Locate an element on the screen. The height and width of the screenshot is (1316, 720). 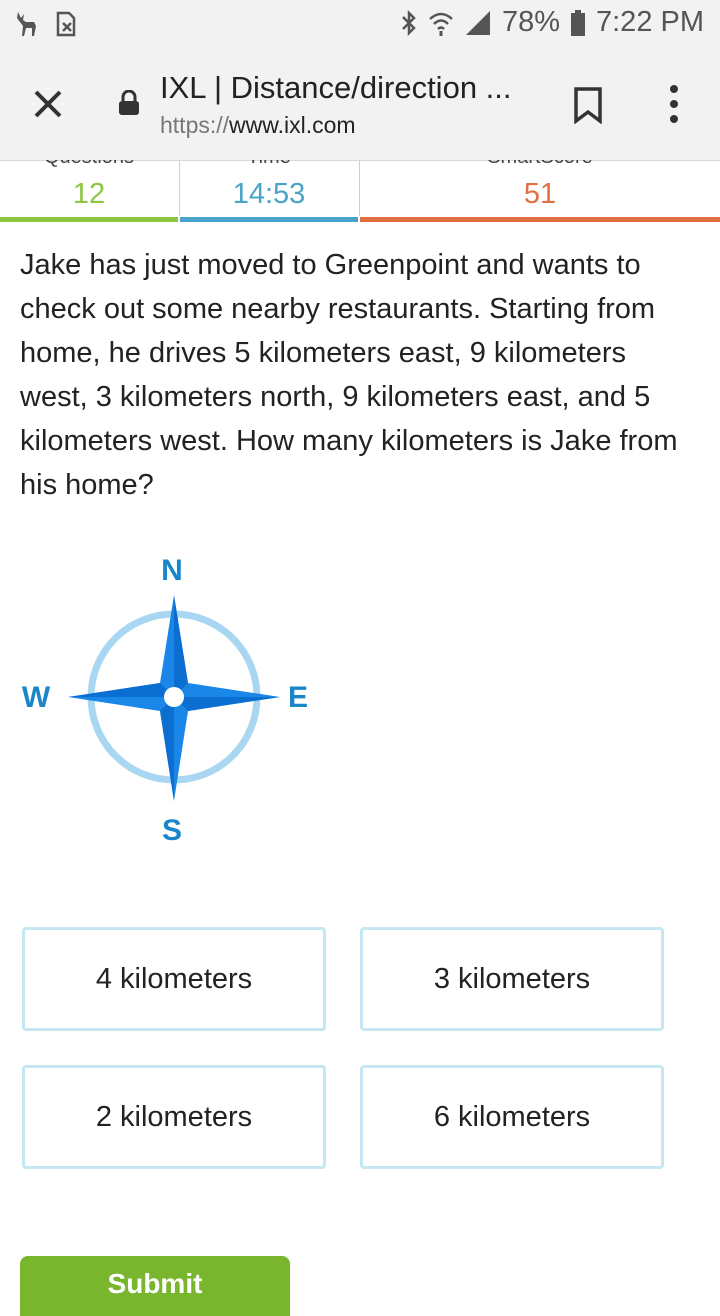
answer-choice: 4 kilometers is located at coordinates (174, 979).